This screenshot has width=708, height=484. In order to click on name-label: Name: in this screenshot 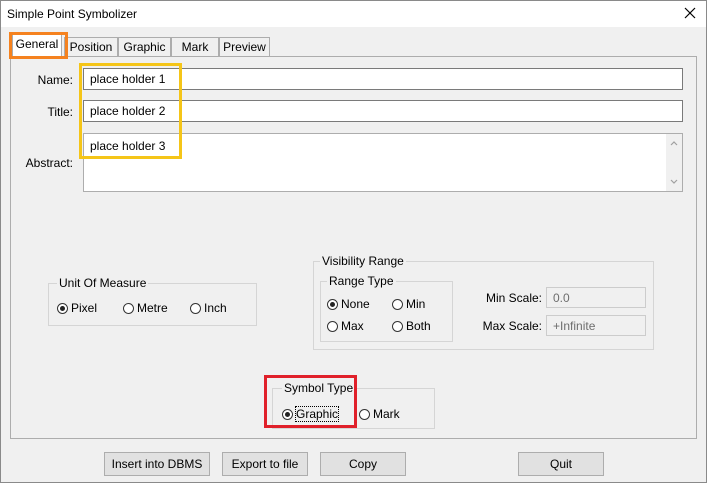, I will do `click(55, 80)`.